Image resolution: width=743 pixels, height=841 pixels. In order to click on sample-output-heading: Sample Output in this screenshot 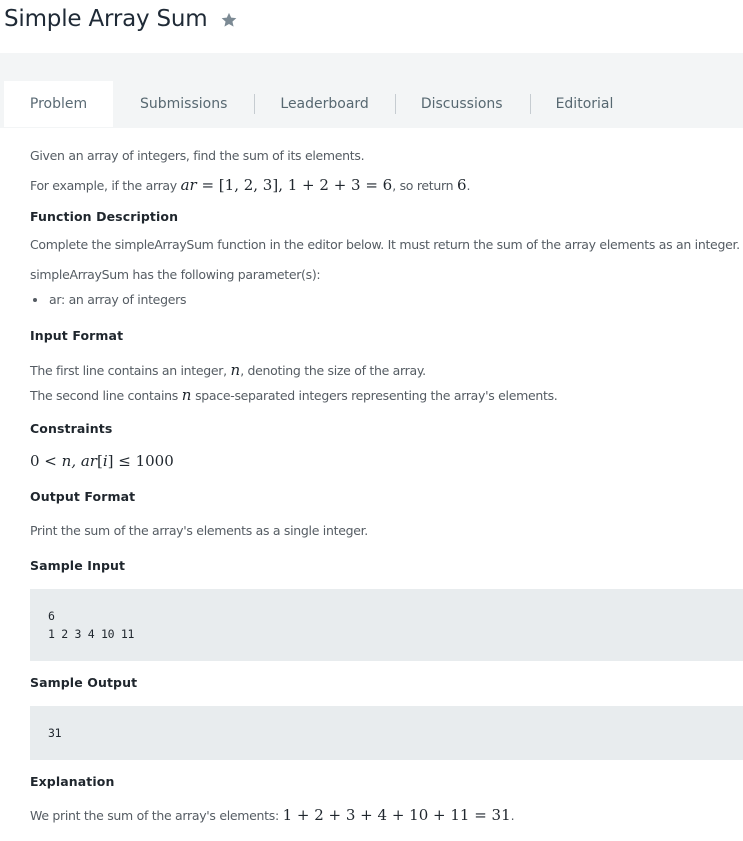, I will do `click(84, 682)`.